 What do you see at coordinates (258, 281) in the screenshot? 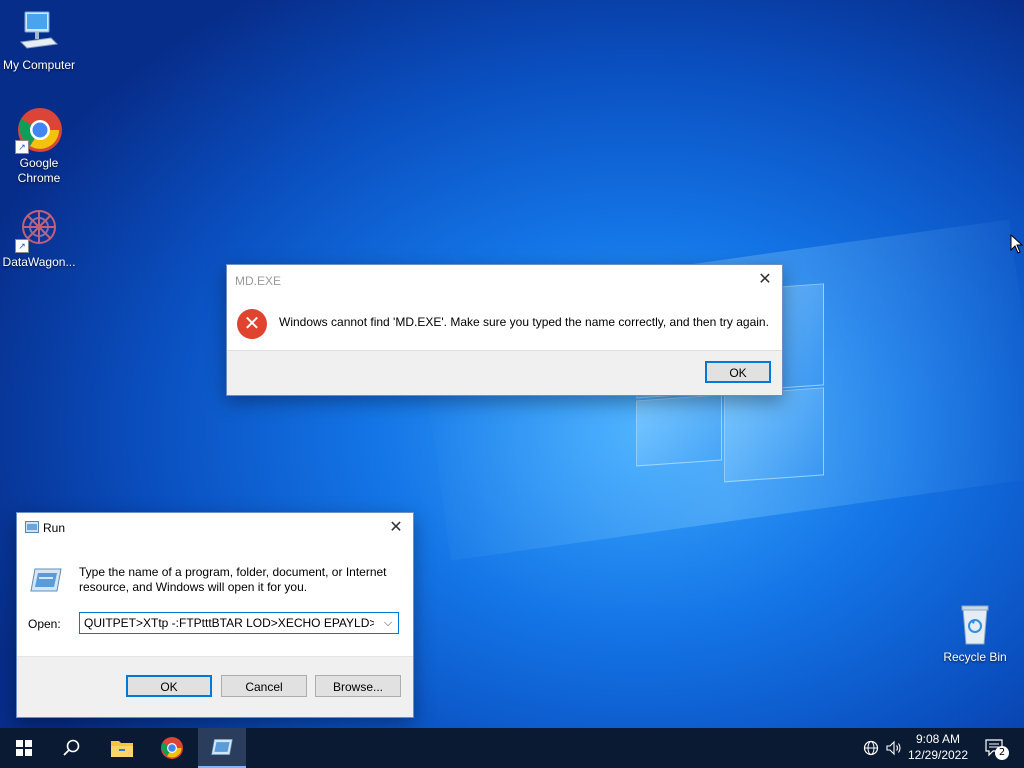
I see `error-dialog-title: MD.EXE` at bounding box center [258, 281].